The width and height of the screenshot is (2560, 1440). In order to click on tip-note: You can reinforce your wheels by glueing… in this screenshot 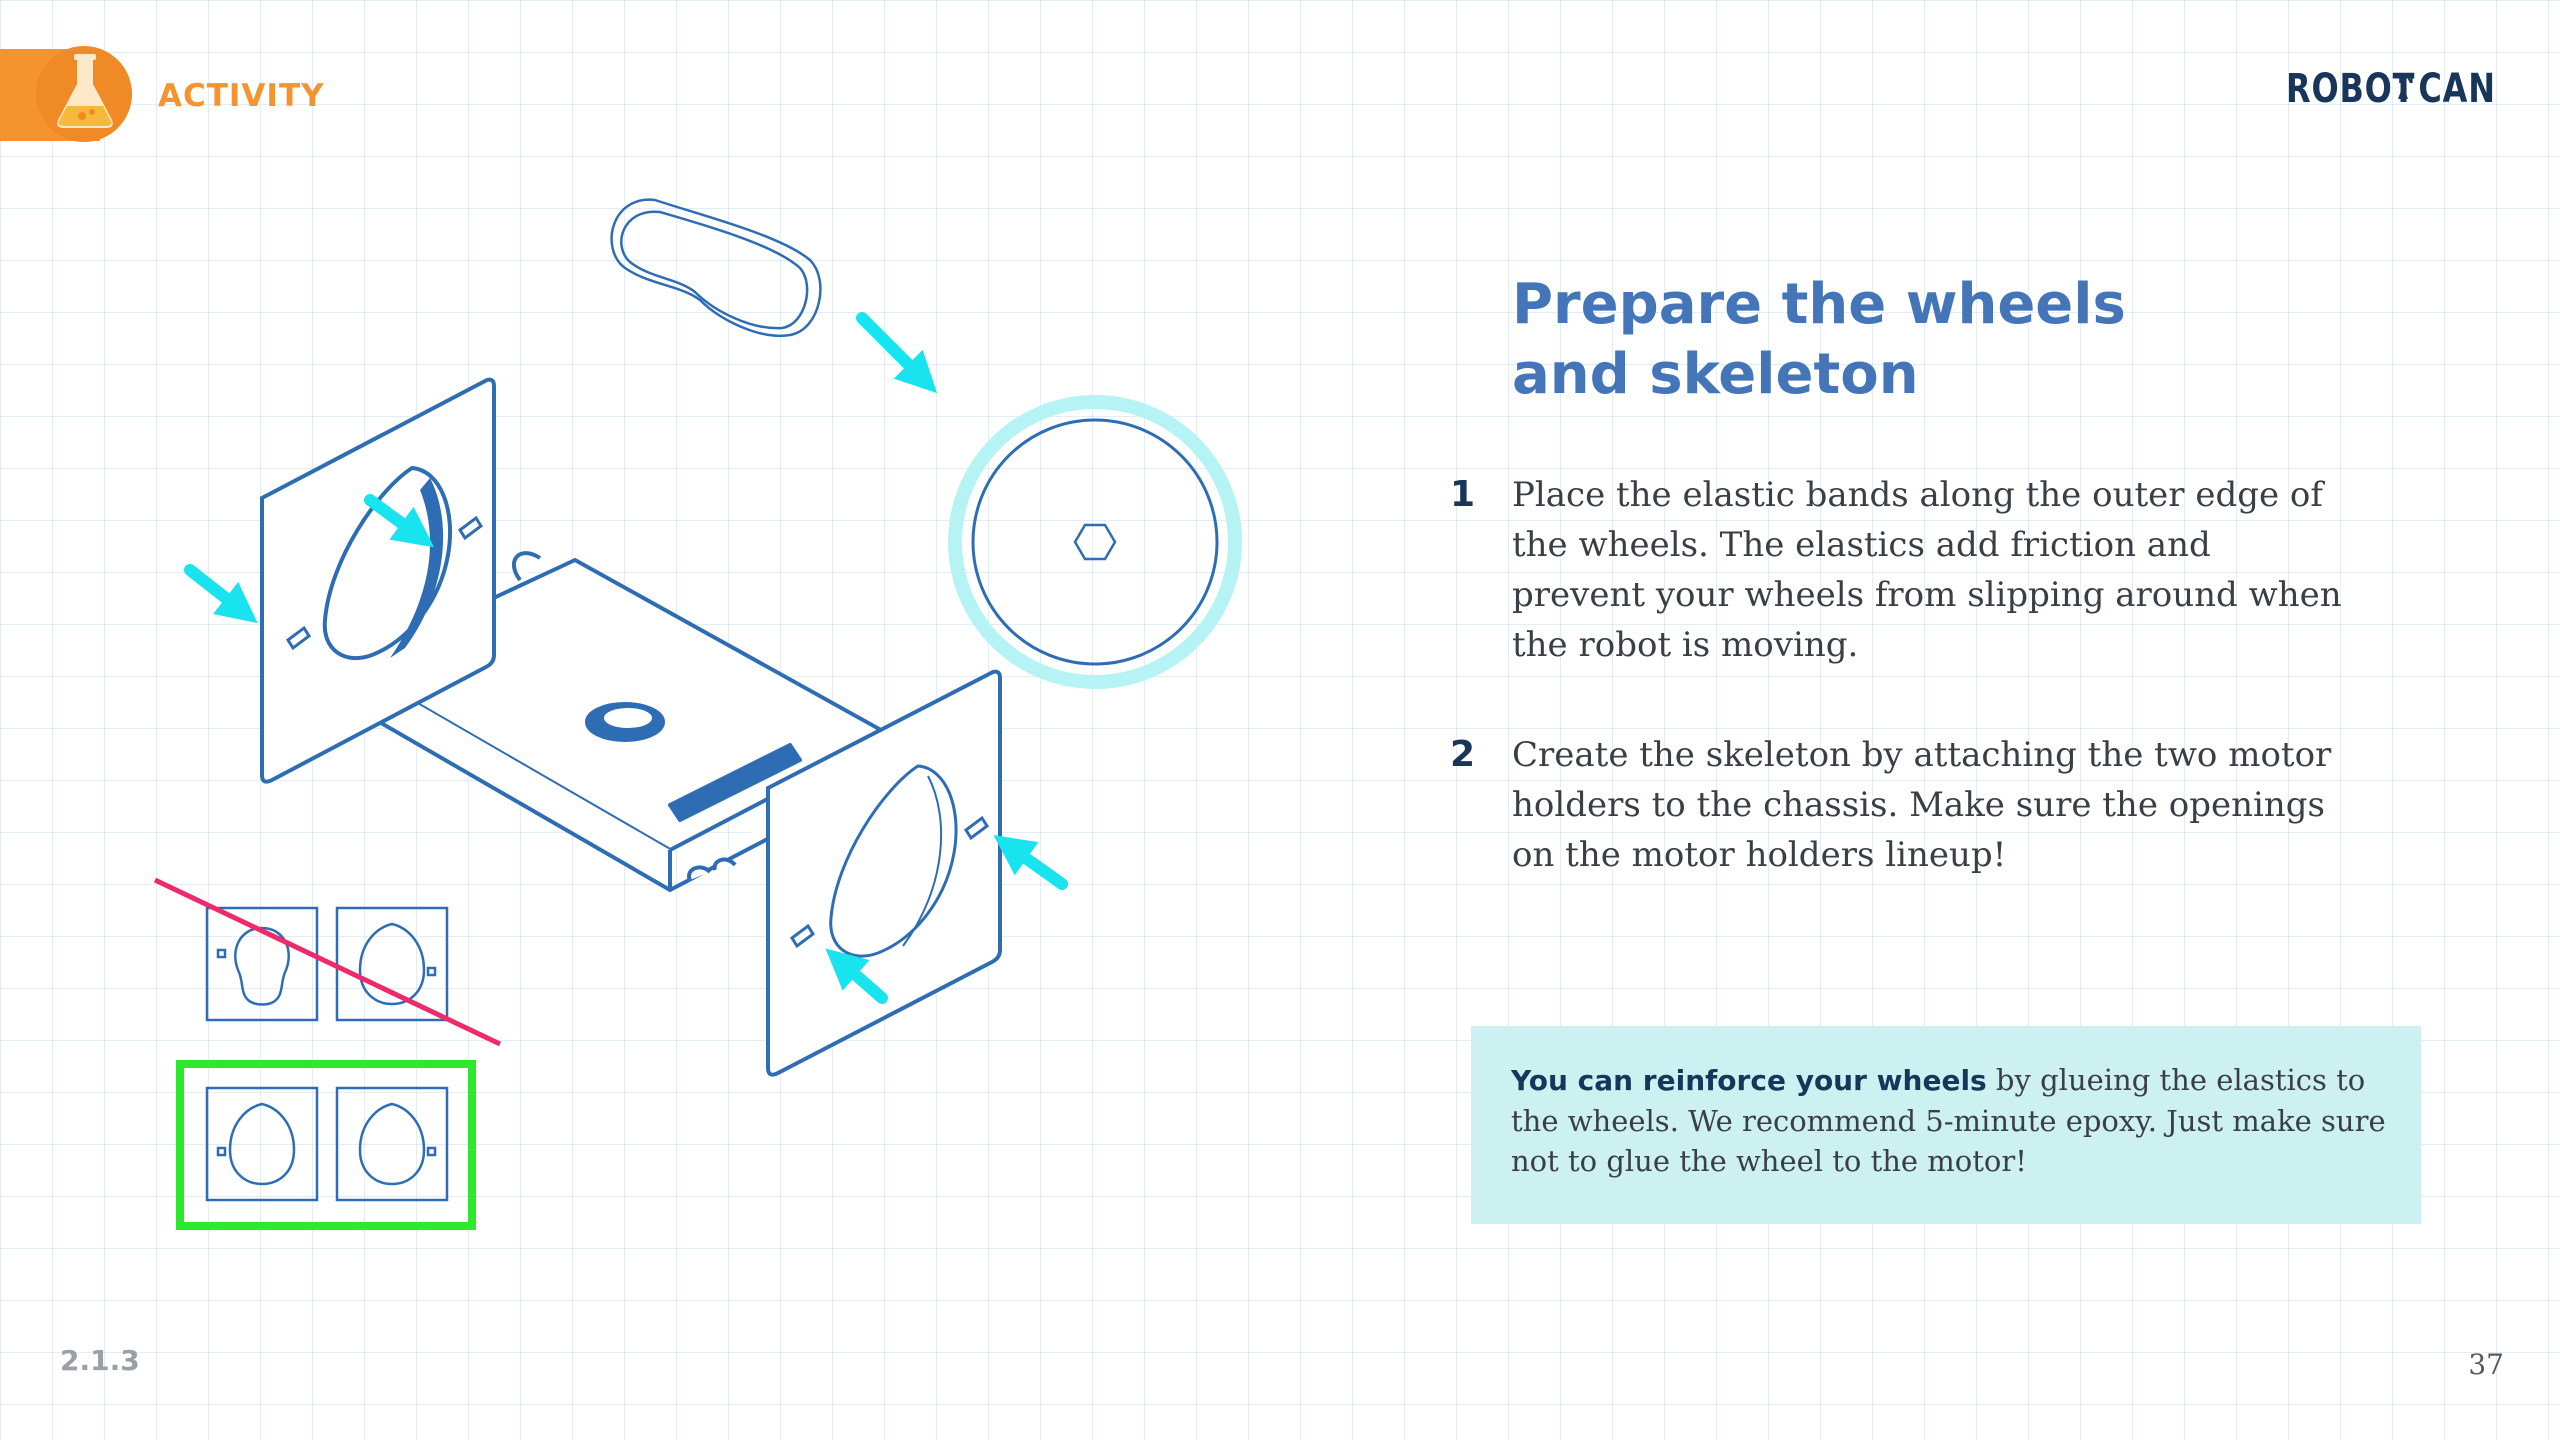, I will do `click(1946, 1125)`.